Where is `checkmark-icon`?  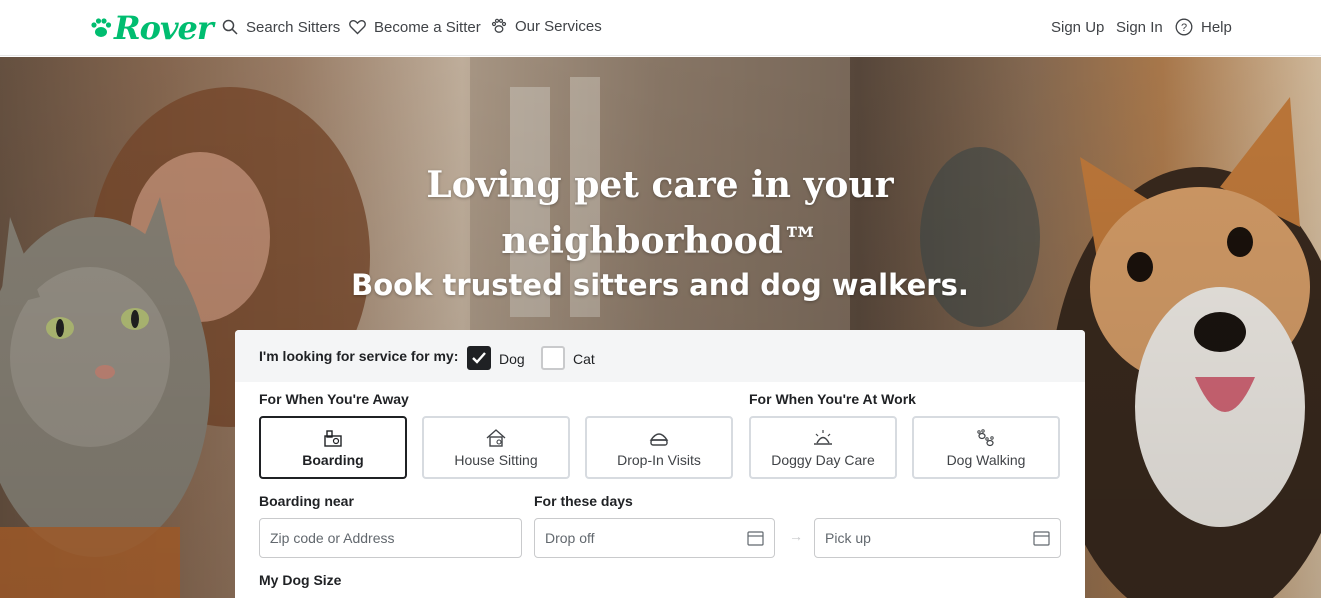 checkmark-icon is located at coordinates (479, 358).